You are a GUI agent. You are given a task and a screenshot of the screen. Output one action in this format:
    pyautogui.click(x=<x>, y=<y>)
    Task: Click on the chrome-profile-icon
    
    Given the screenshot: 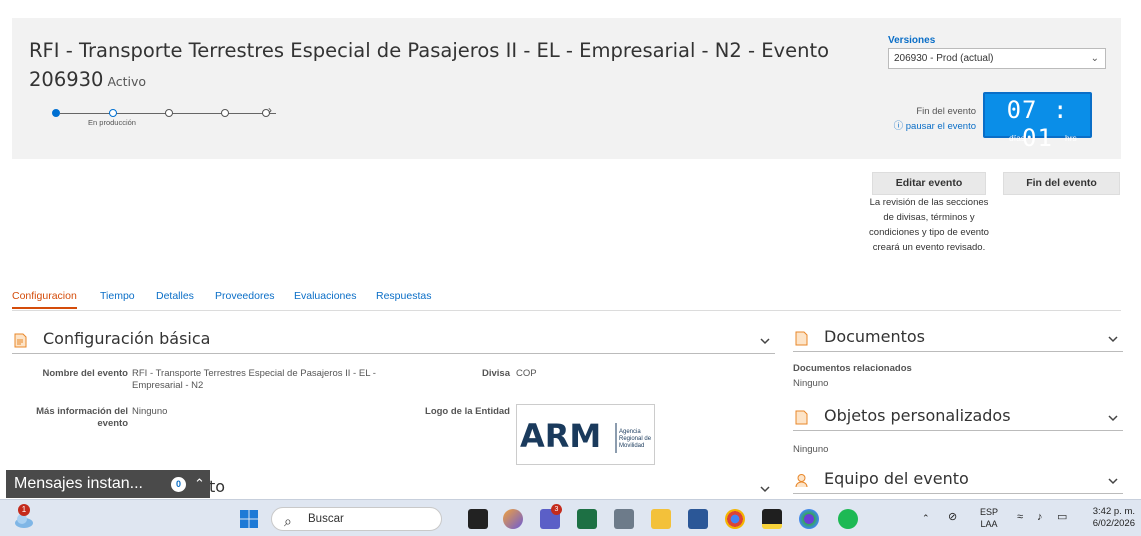 What is the action you would take?
    pyautogui.click(x=809, y=519)
    